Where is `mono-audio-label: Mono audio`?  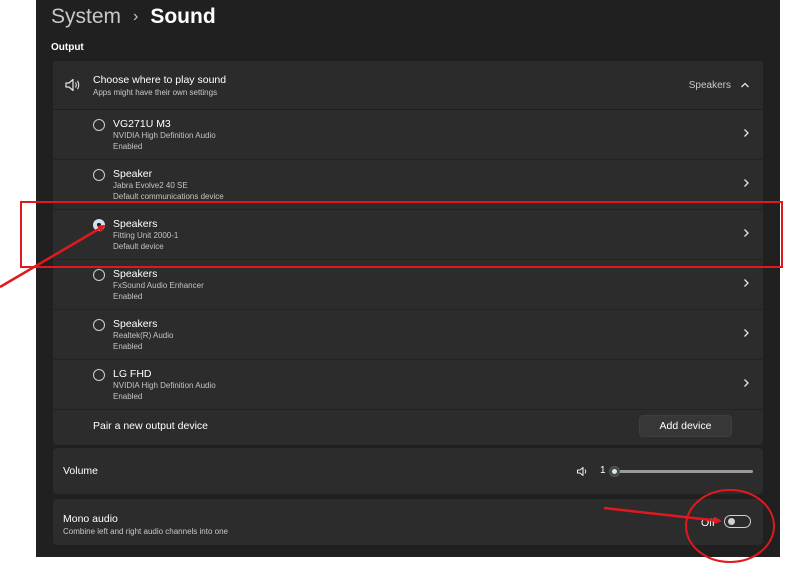 mono-audio-label: Mono audio is located at coordinates (90, 519).